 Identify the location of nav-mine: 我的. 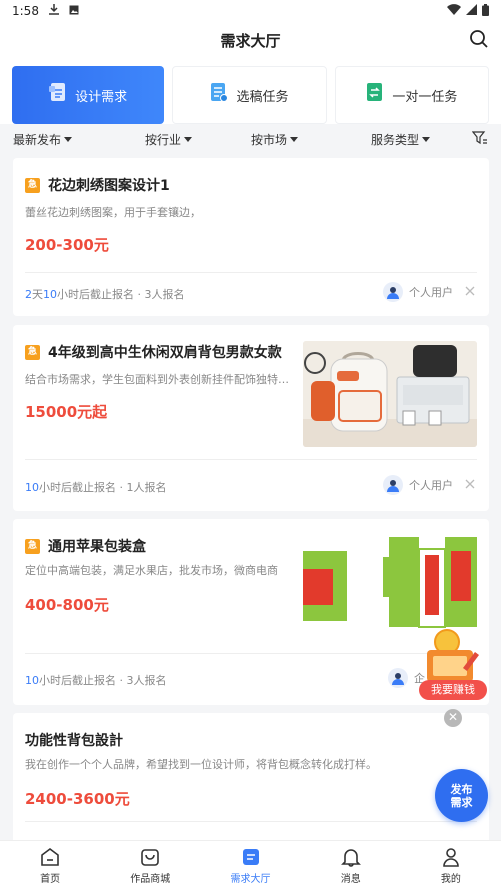
(451, 865).